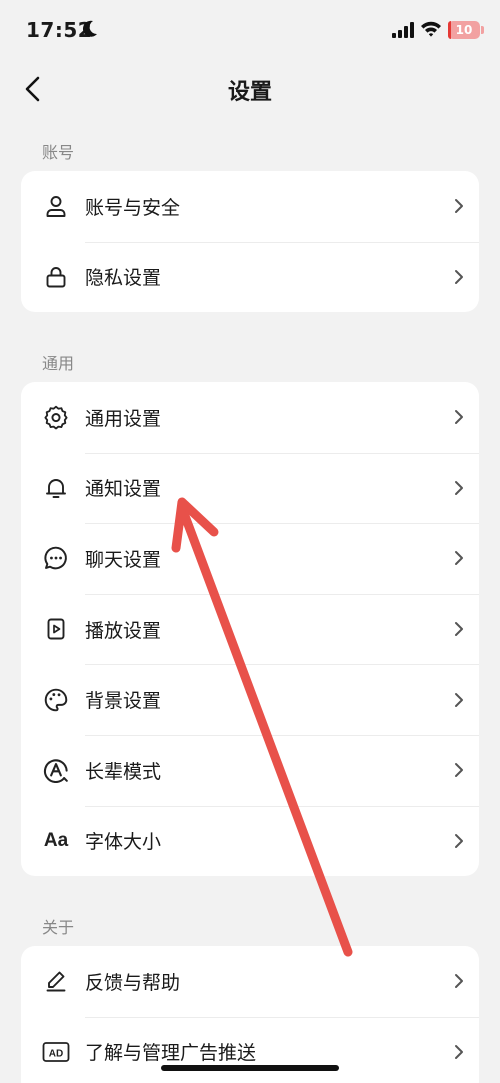  I want to click on settings-item-label: 长辈模式, so click(123, 771).